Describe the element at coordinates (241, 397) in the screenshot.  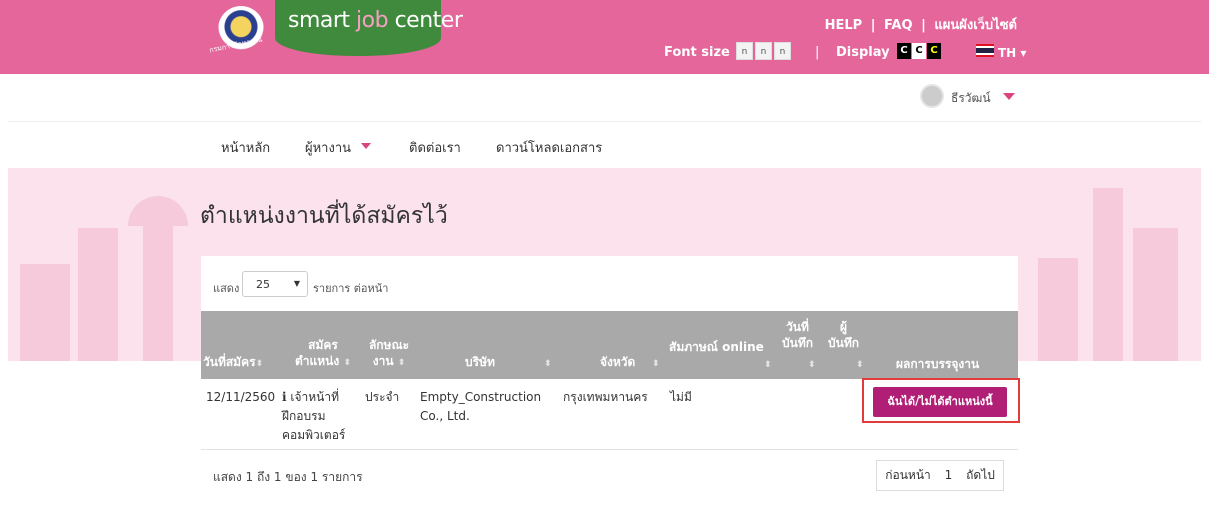
I see `cell-apply-date: 12/11/2560` at that location.